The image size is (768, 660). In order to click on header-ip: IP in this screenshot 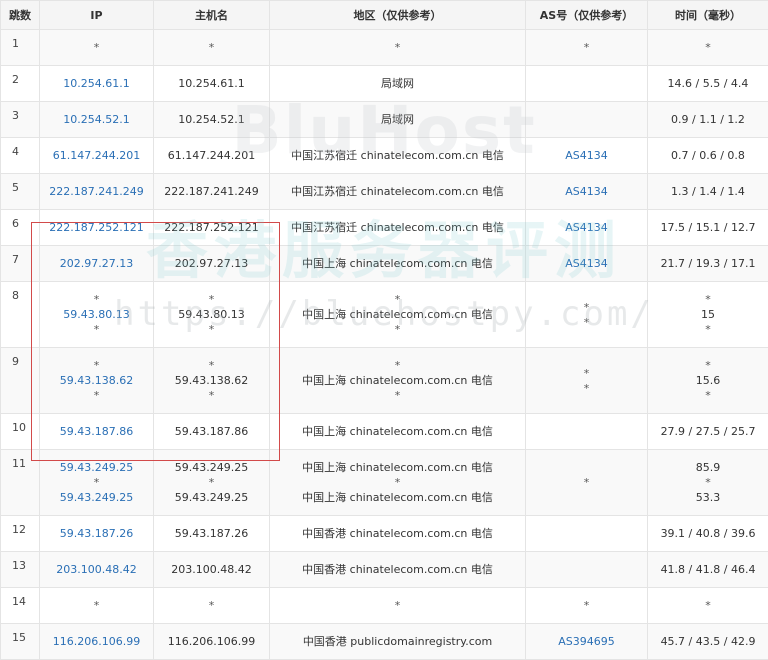, I will do `click(97, 15)`.